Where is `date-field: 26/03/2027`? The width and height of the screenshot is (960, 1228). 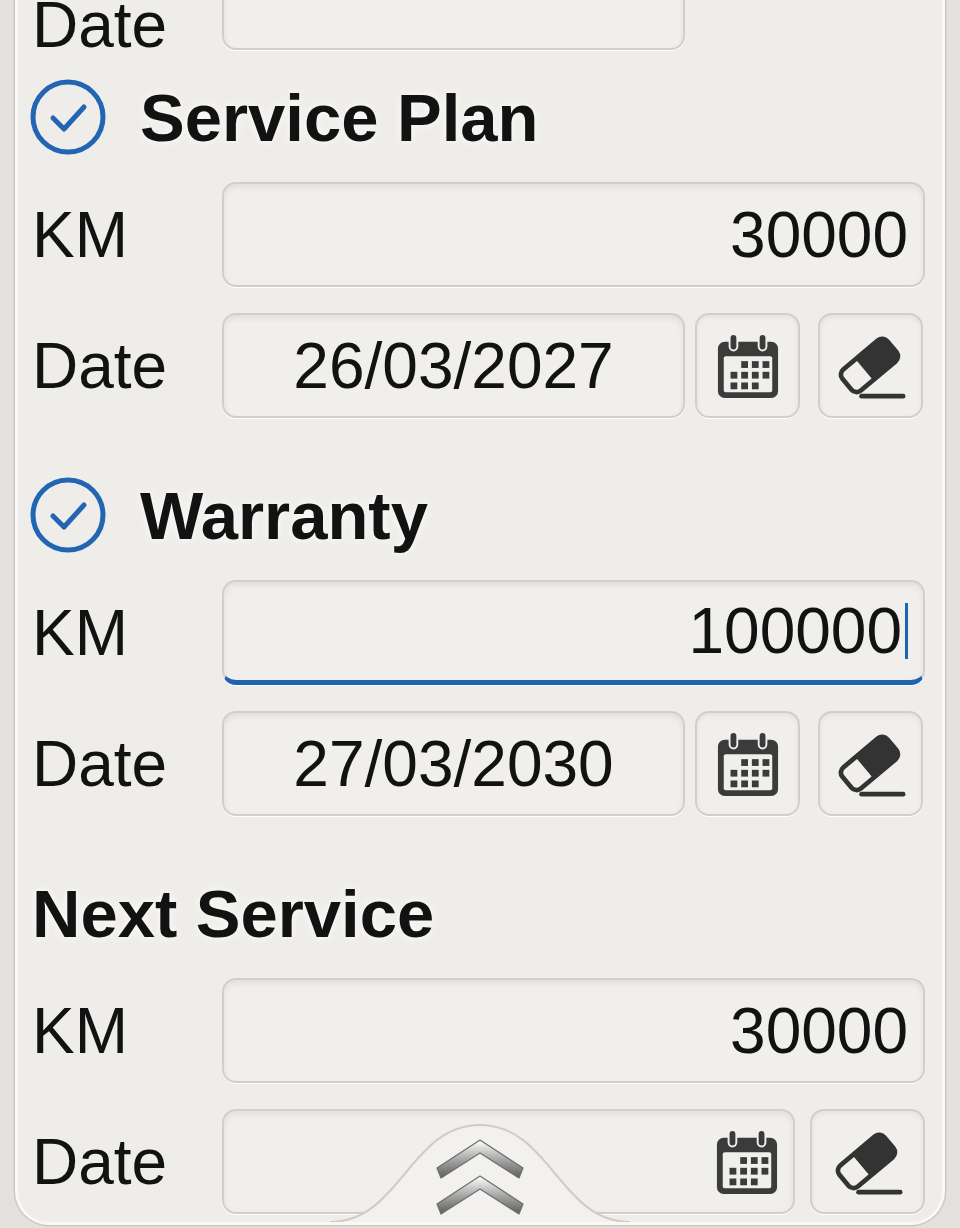
date-field: 26/03/2027 is located at coordinates (453, 365).